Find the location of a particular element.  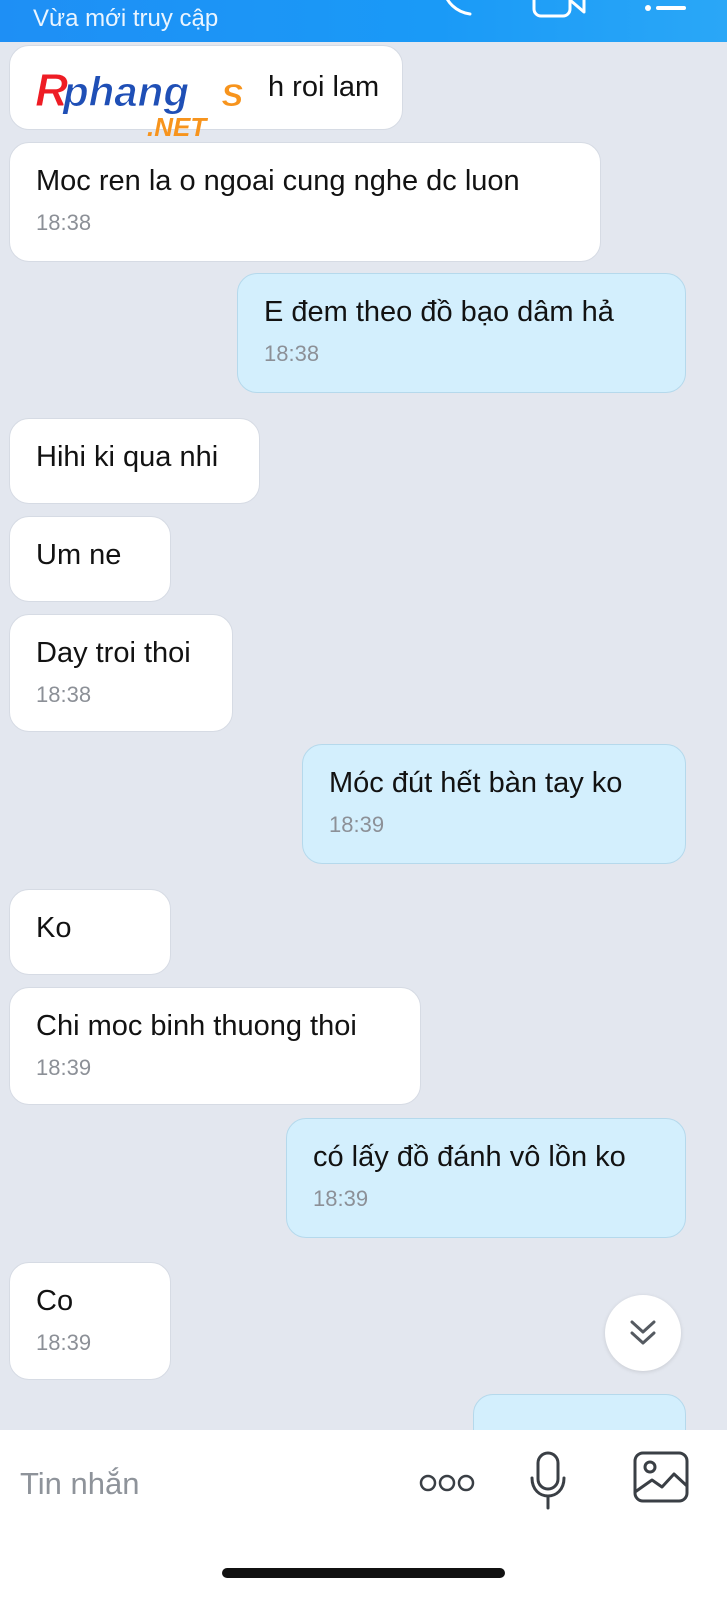

message-incoming: Um ne is located at coordinates (90, 559).